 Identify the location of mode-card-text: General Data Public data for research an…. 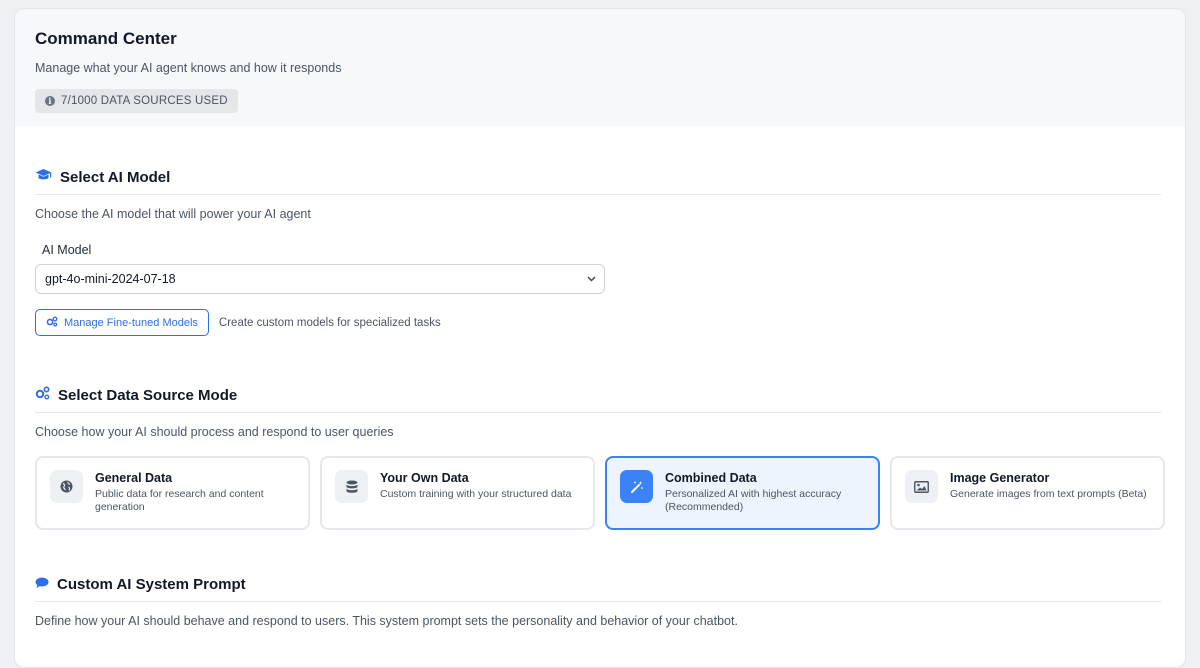
(195, 492).